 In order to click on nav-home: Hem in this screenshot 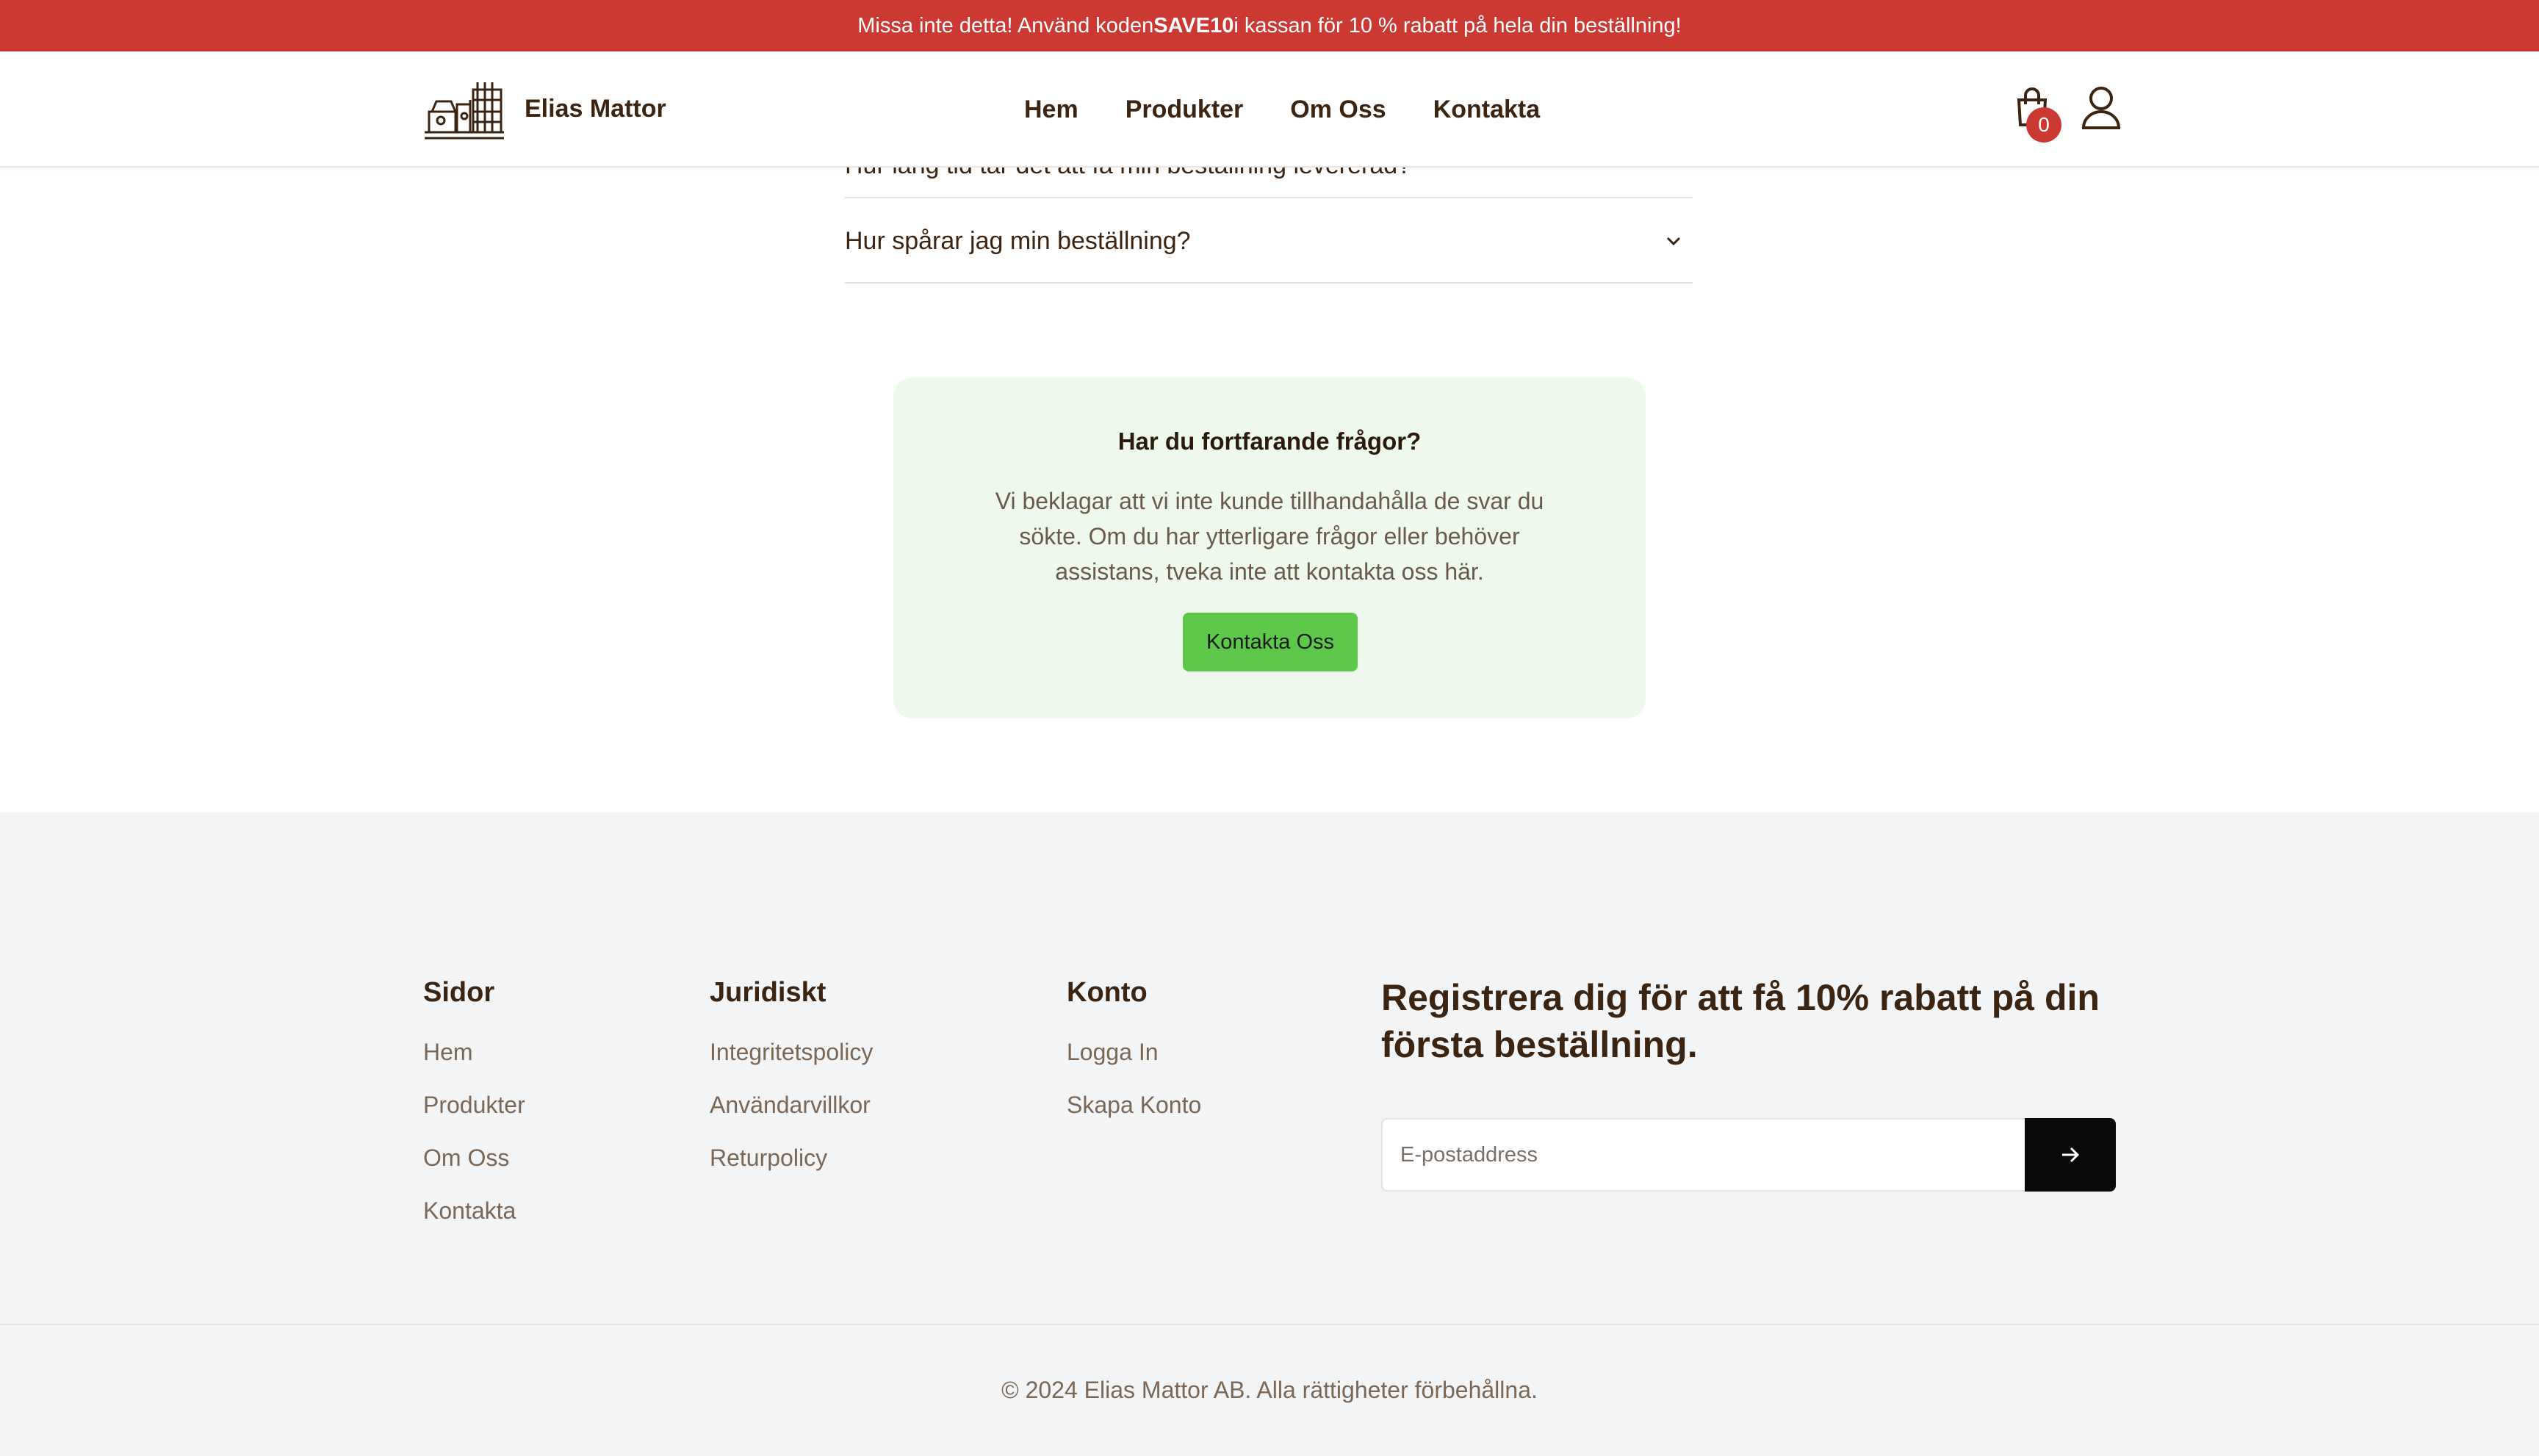, I will do `click(1051, 109)`.